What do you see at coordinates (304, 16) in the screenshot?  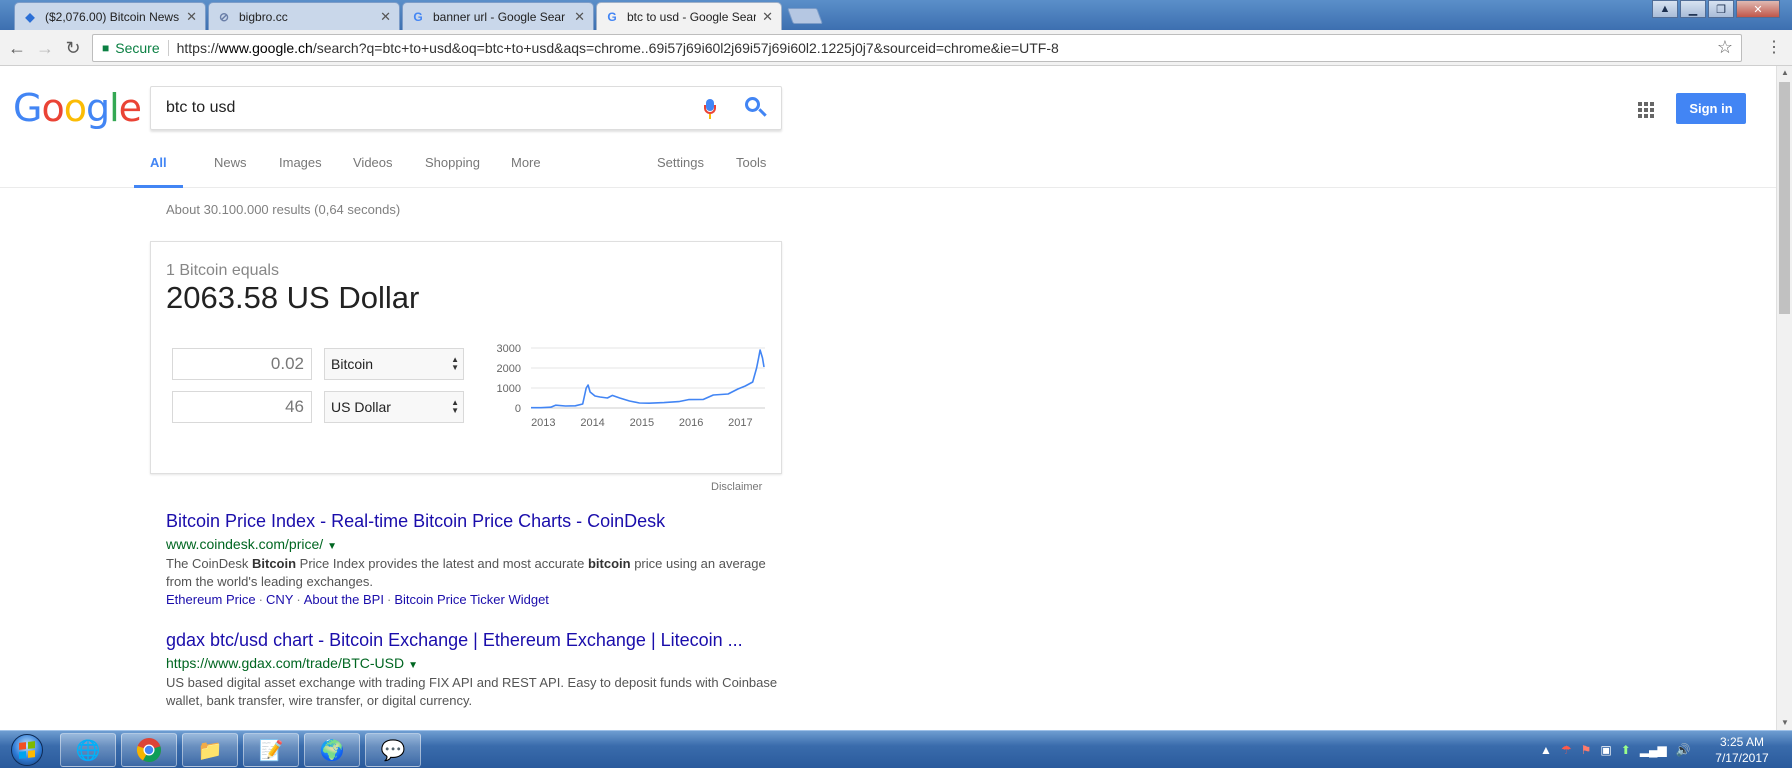 I see `tab-bigbro: ⊘ bigbro.cc ✕` at bounding box center [304, 16].